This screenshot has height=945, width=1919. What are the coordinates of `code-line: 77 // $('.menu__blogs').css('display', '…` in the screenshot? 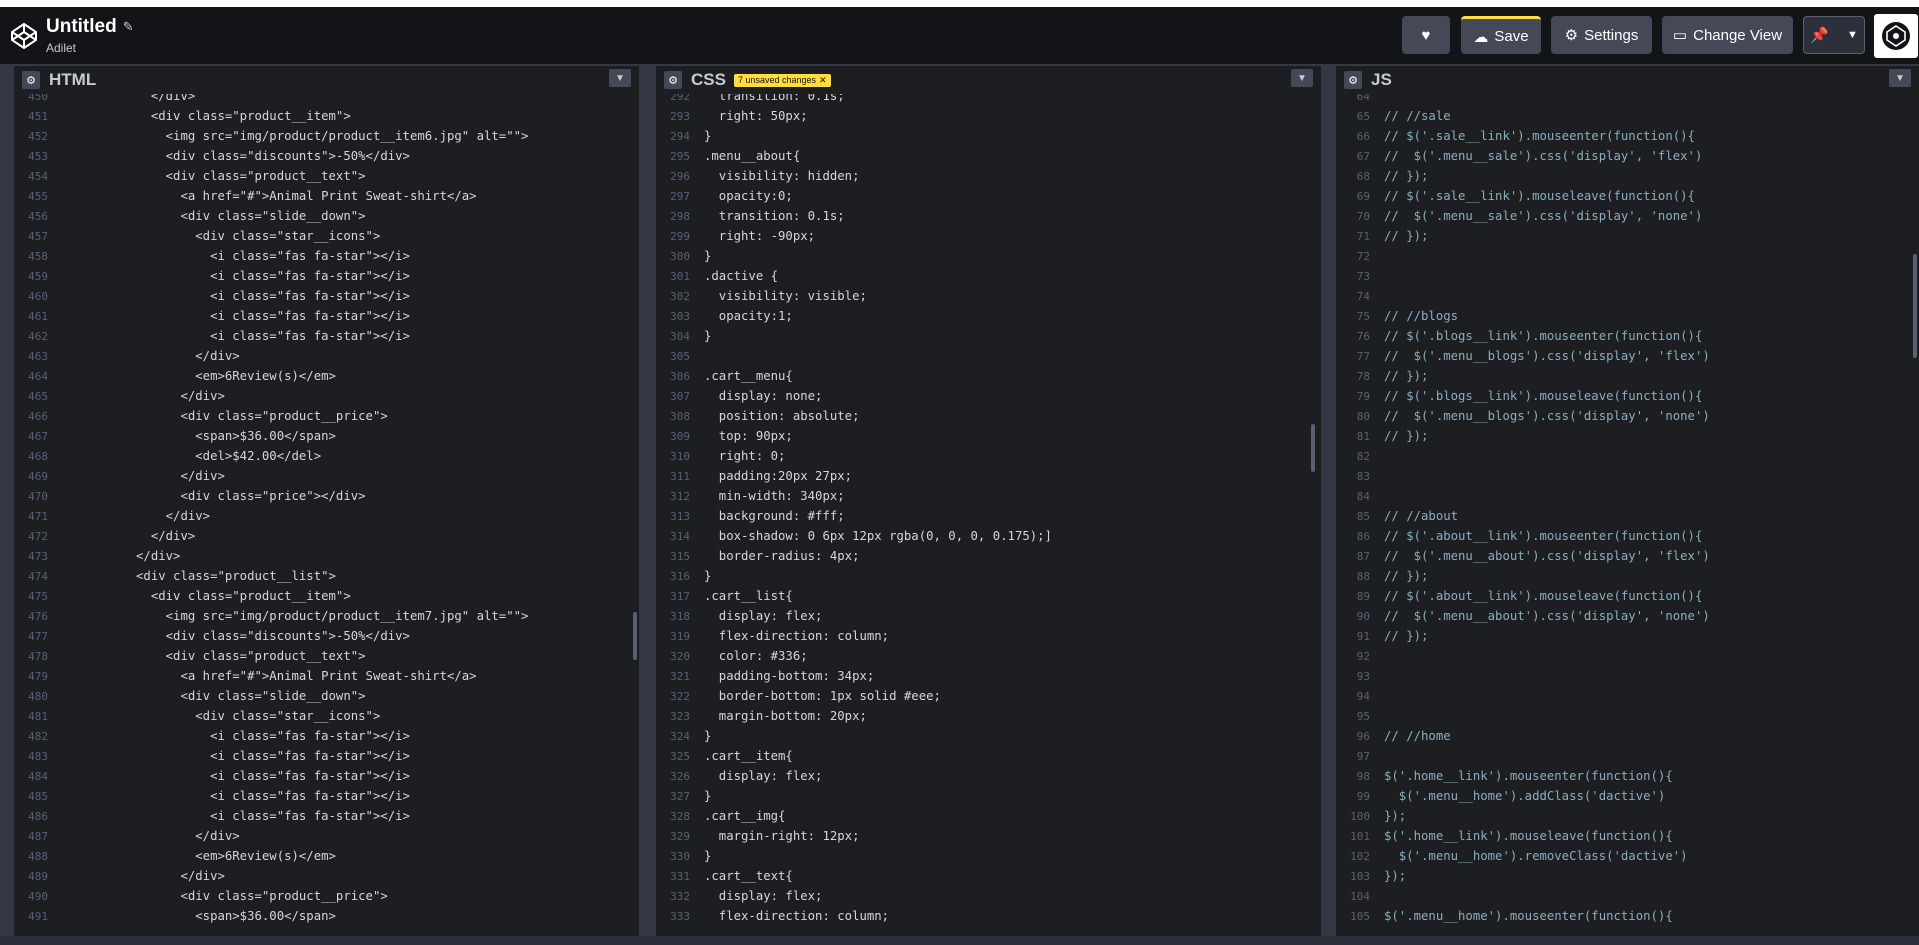 It's located at (1523, 356).